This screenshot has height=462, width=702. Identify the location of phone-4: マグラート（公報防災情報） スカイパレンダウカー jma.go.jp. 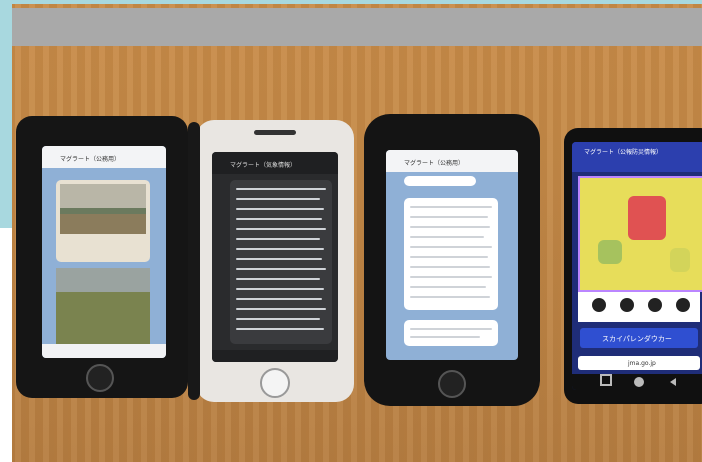
(633, 266).